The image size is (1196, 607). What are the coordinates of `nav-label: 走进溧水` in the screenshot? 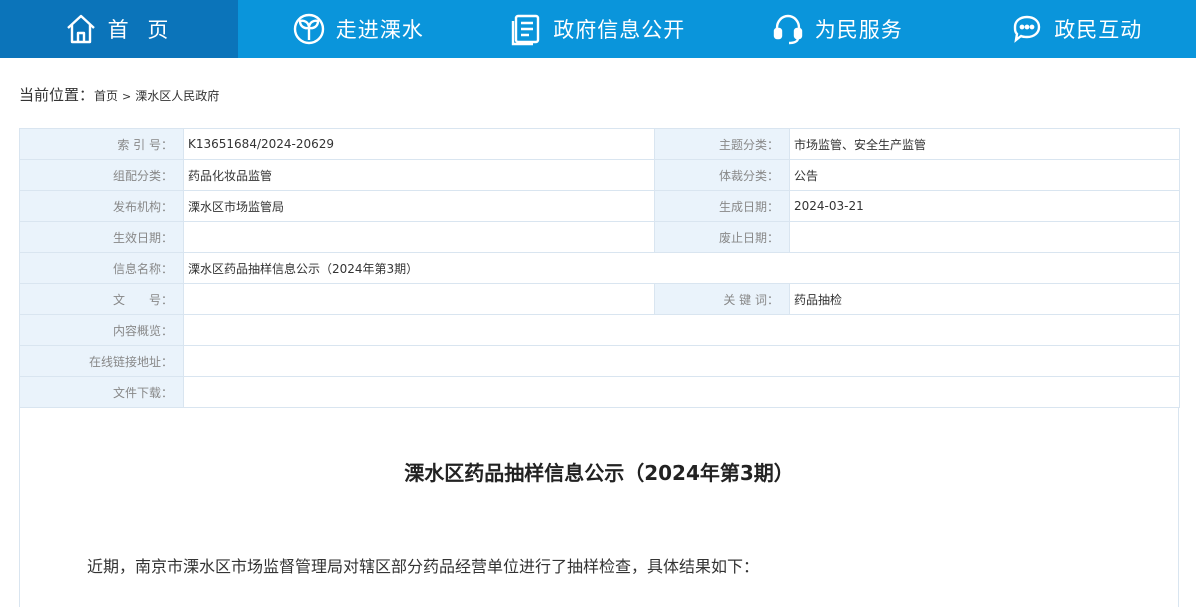 It's located at (380, 29).